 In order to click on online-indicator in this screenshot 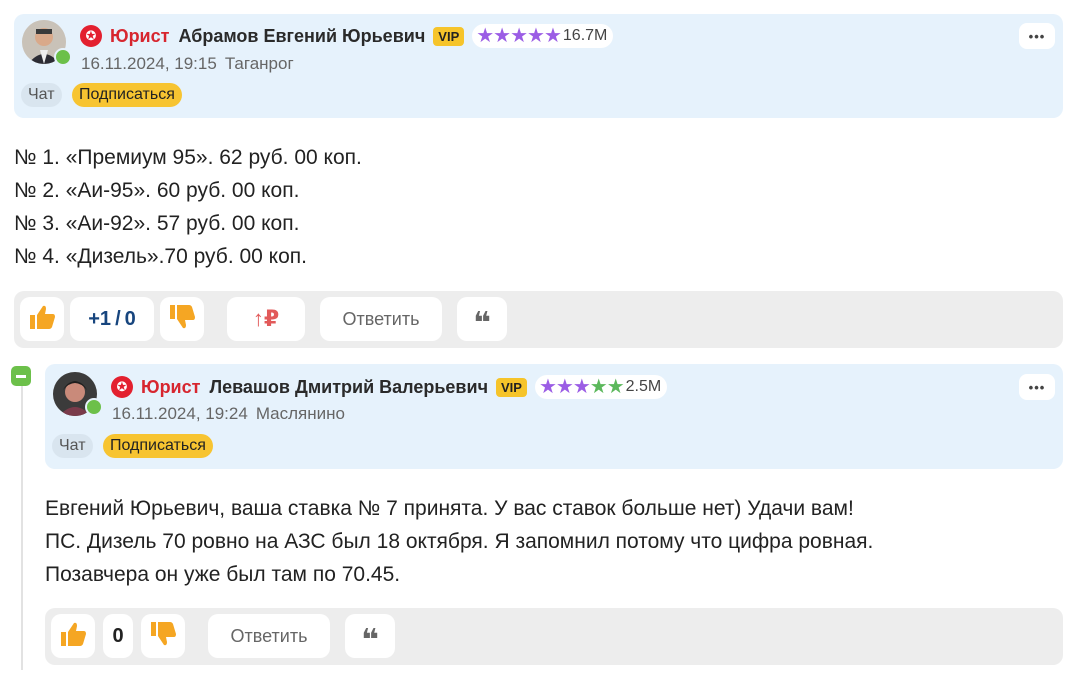, I will do `click(94, 407)`.